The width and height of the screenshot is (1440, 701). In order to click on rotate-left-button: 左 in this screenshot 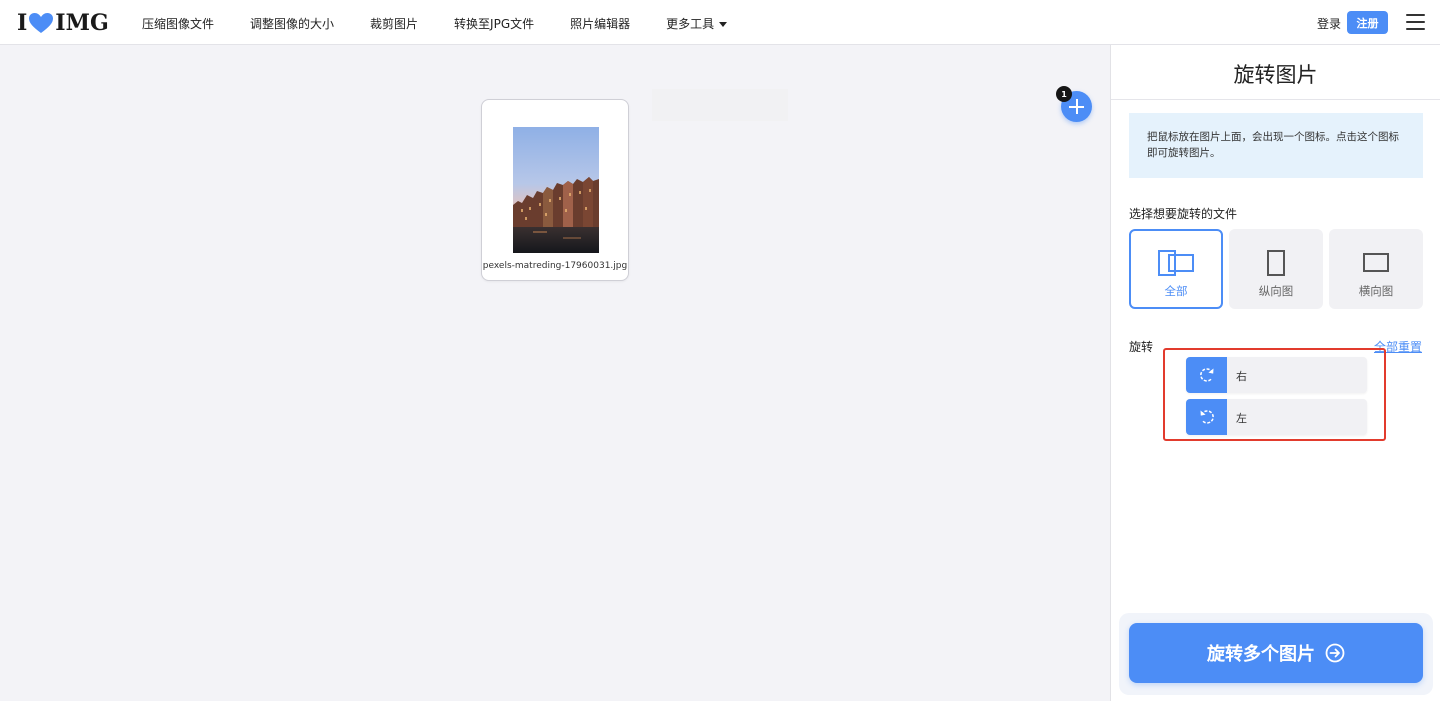, I will do `click(1276, 417)`.